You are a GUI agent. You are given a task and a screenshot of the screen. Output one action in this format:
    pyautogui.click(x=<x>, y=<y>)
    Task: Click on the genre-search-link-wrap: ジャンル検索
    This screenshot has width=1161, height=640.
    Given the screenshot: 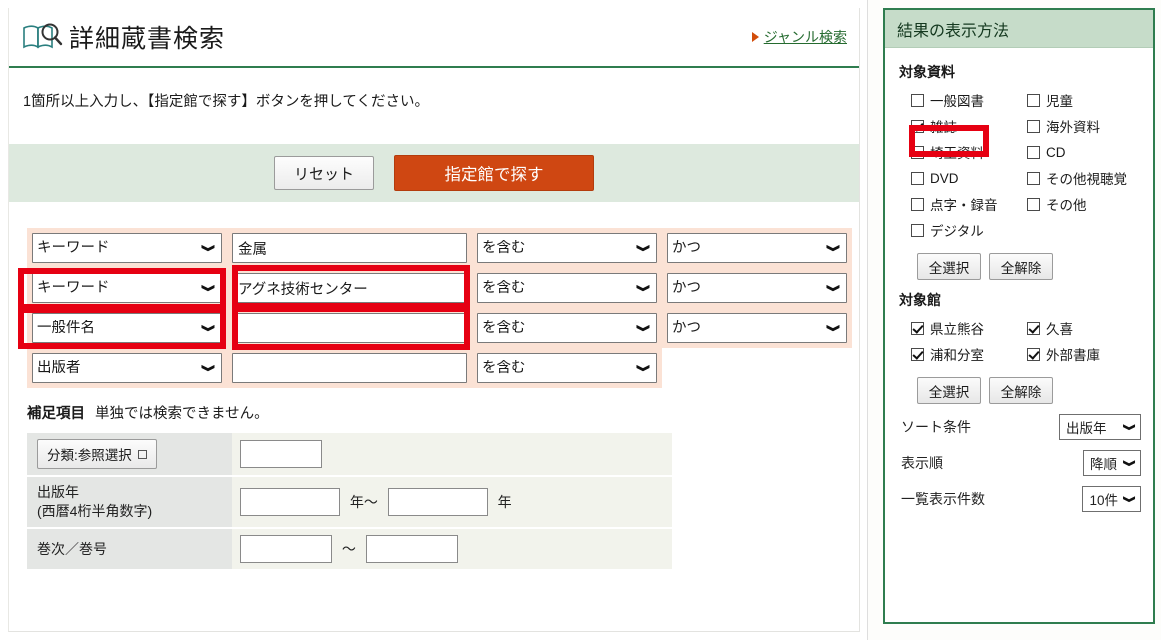 What is the action you would take?
    pyautogui.click(x=799, y=37)
    